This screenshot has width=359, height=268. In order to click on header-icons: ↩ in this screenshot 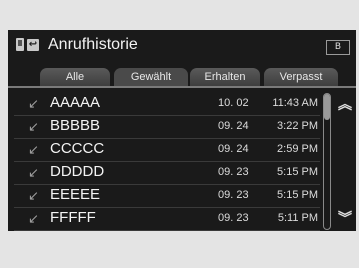, I will do `click(28, 45)`.